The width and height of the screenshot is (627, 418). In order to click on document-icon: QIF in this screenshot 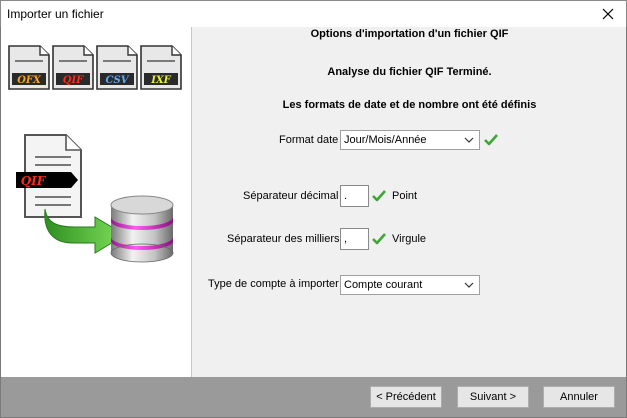, I will do `click(49, 176)`.